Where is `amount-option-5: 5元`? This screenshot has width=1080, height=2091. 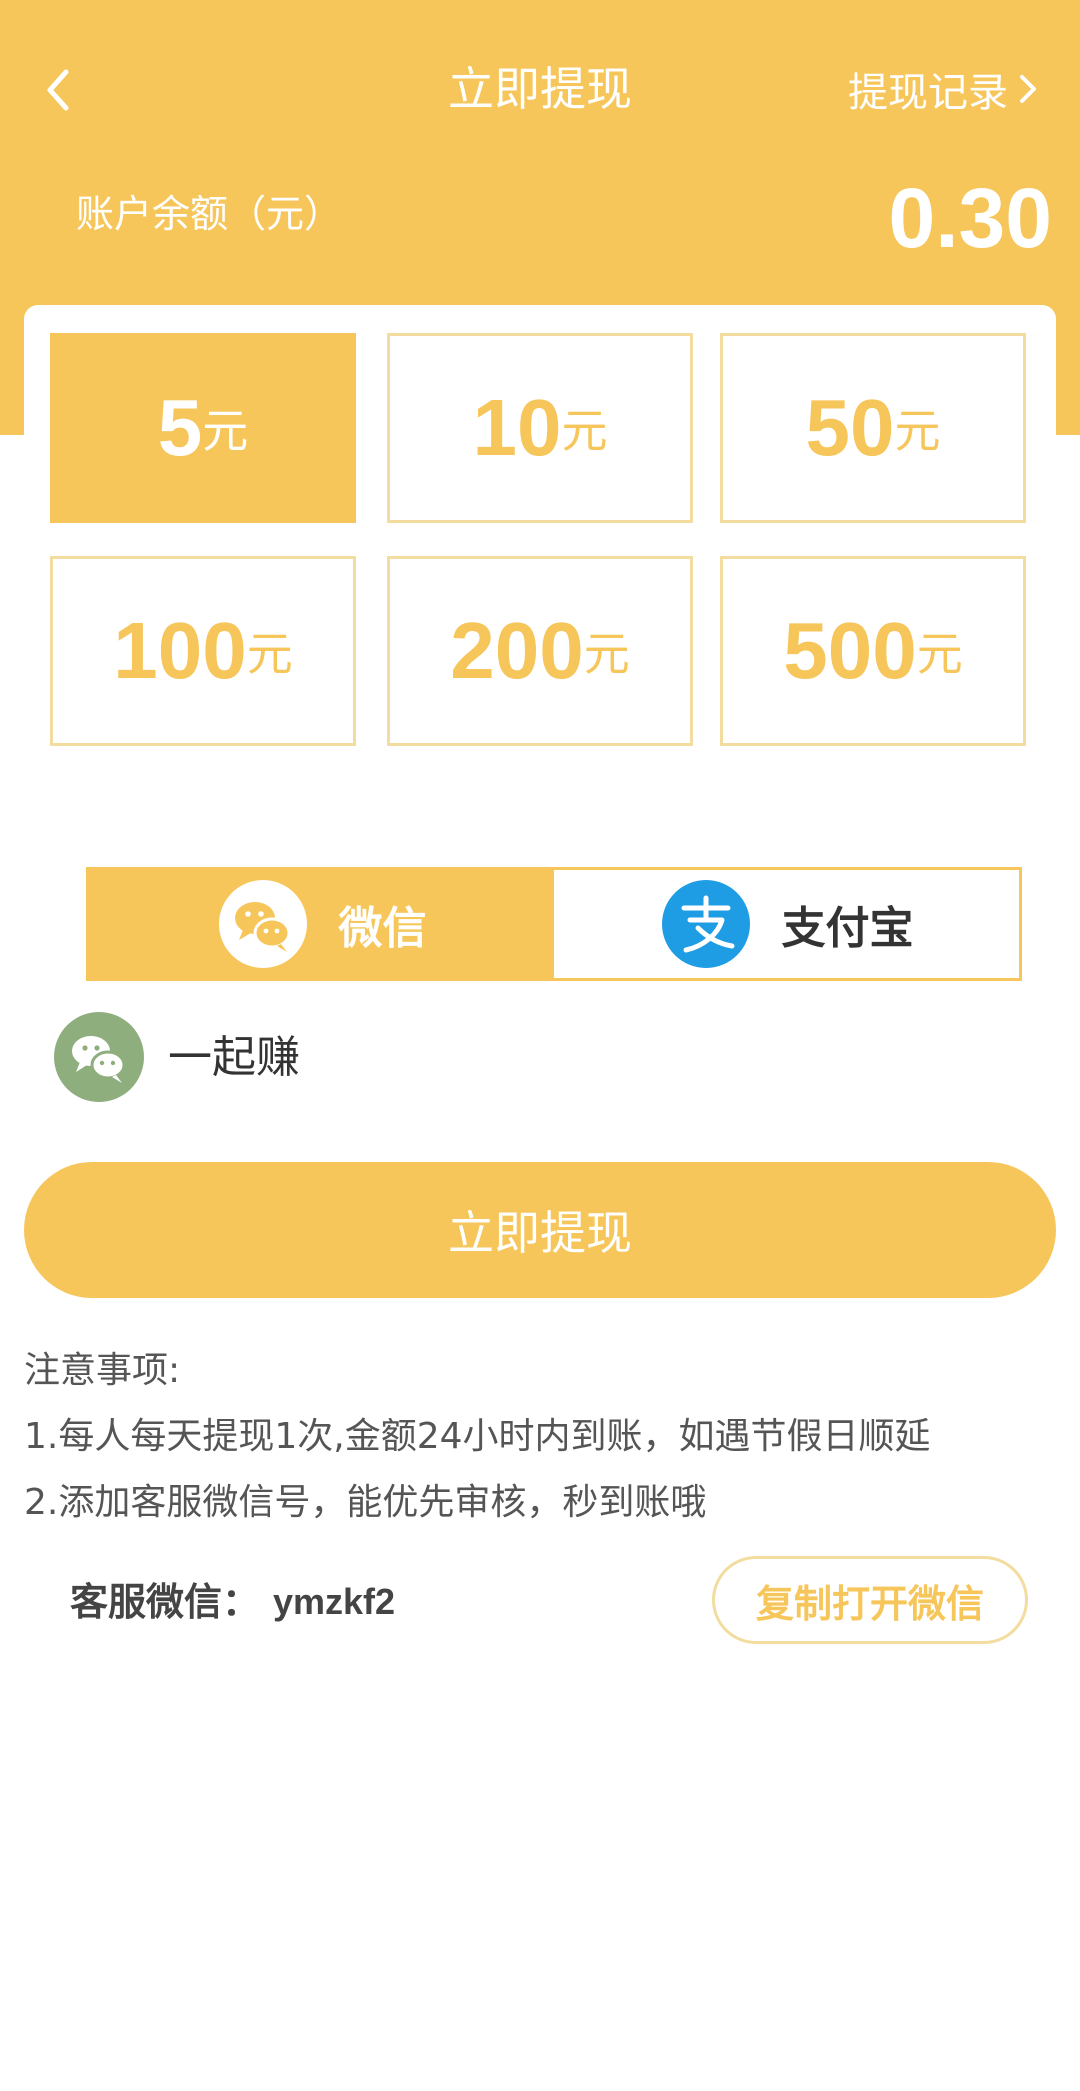 amount-option-5: 5元 is located at coordinates (203, 428).